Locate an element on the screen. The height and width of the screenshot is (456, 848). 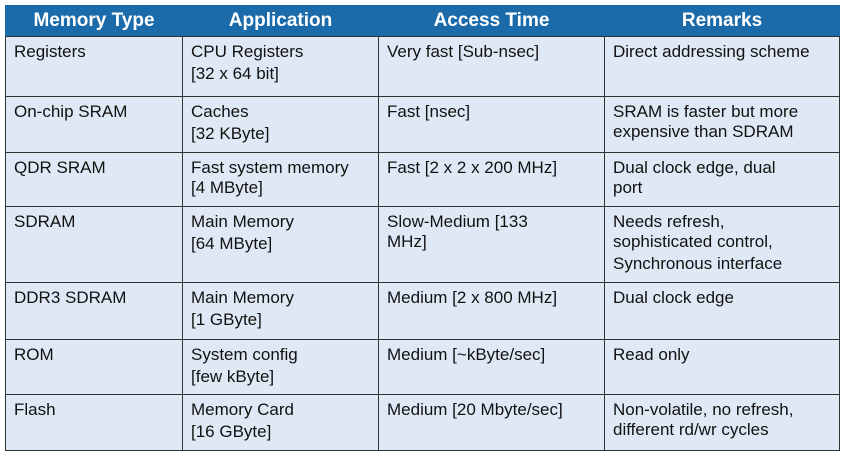
cell-memory-type: Flash is located at coordinates (94, 422).